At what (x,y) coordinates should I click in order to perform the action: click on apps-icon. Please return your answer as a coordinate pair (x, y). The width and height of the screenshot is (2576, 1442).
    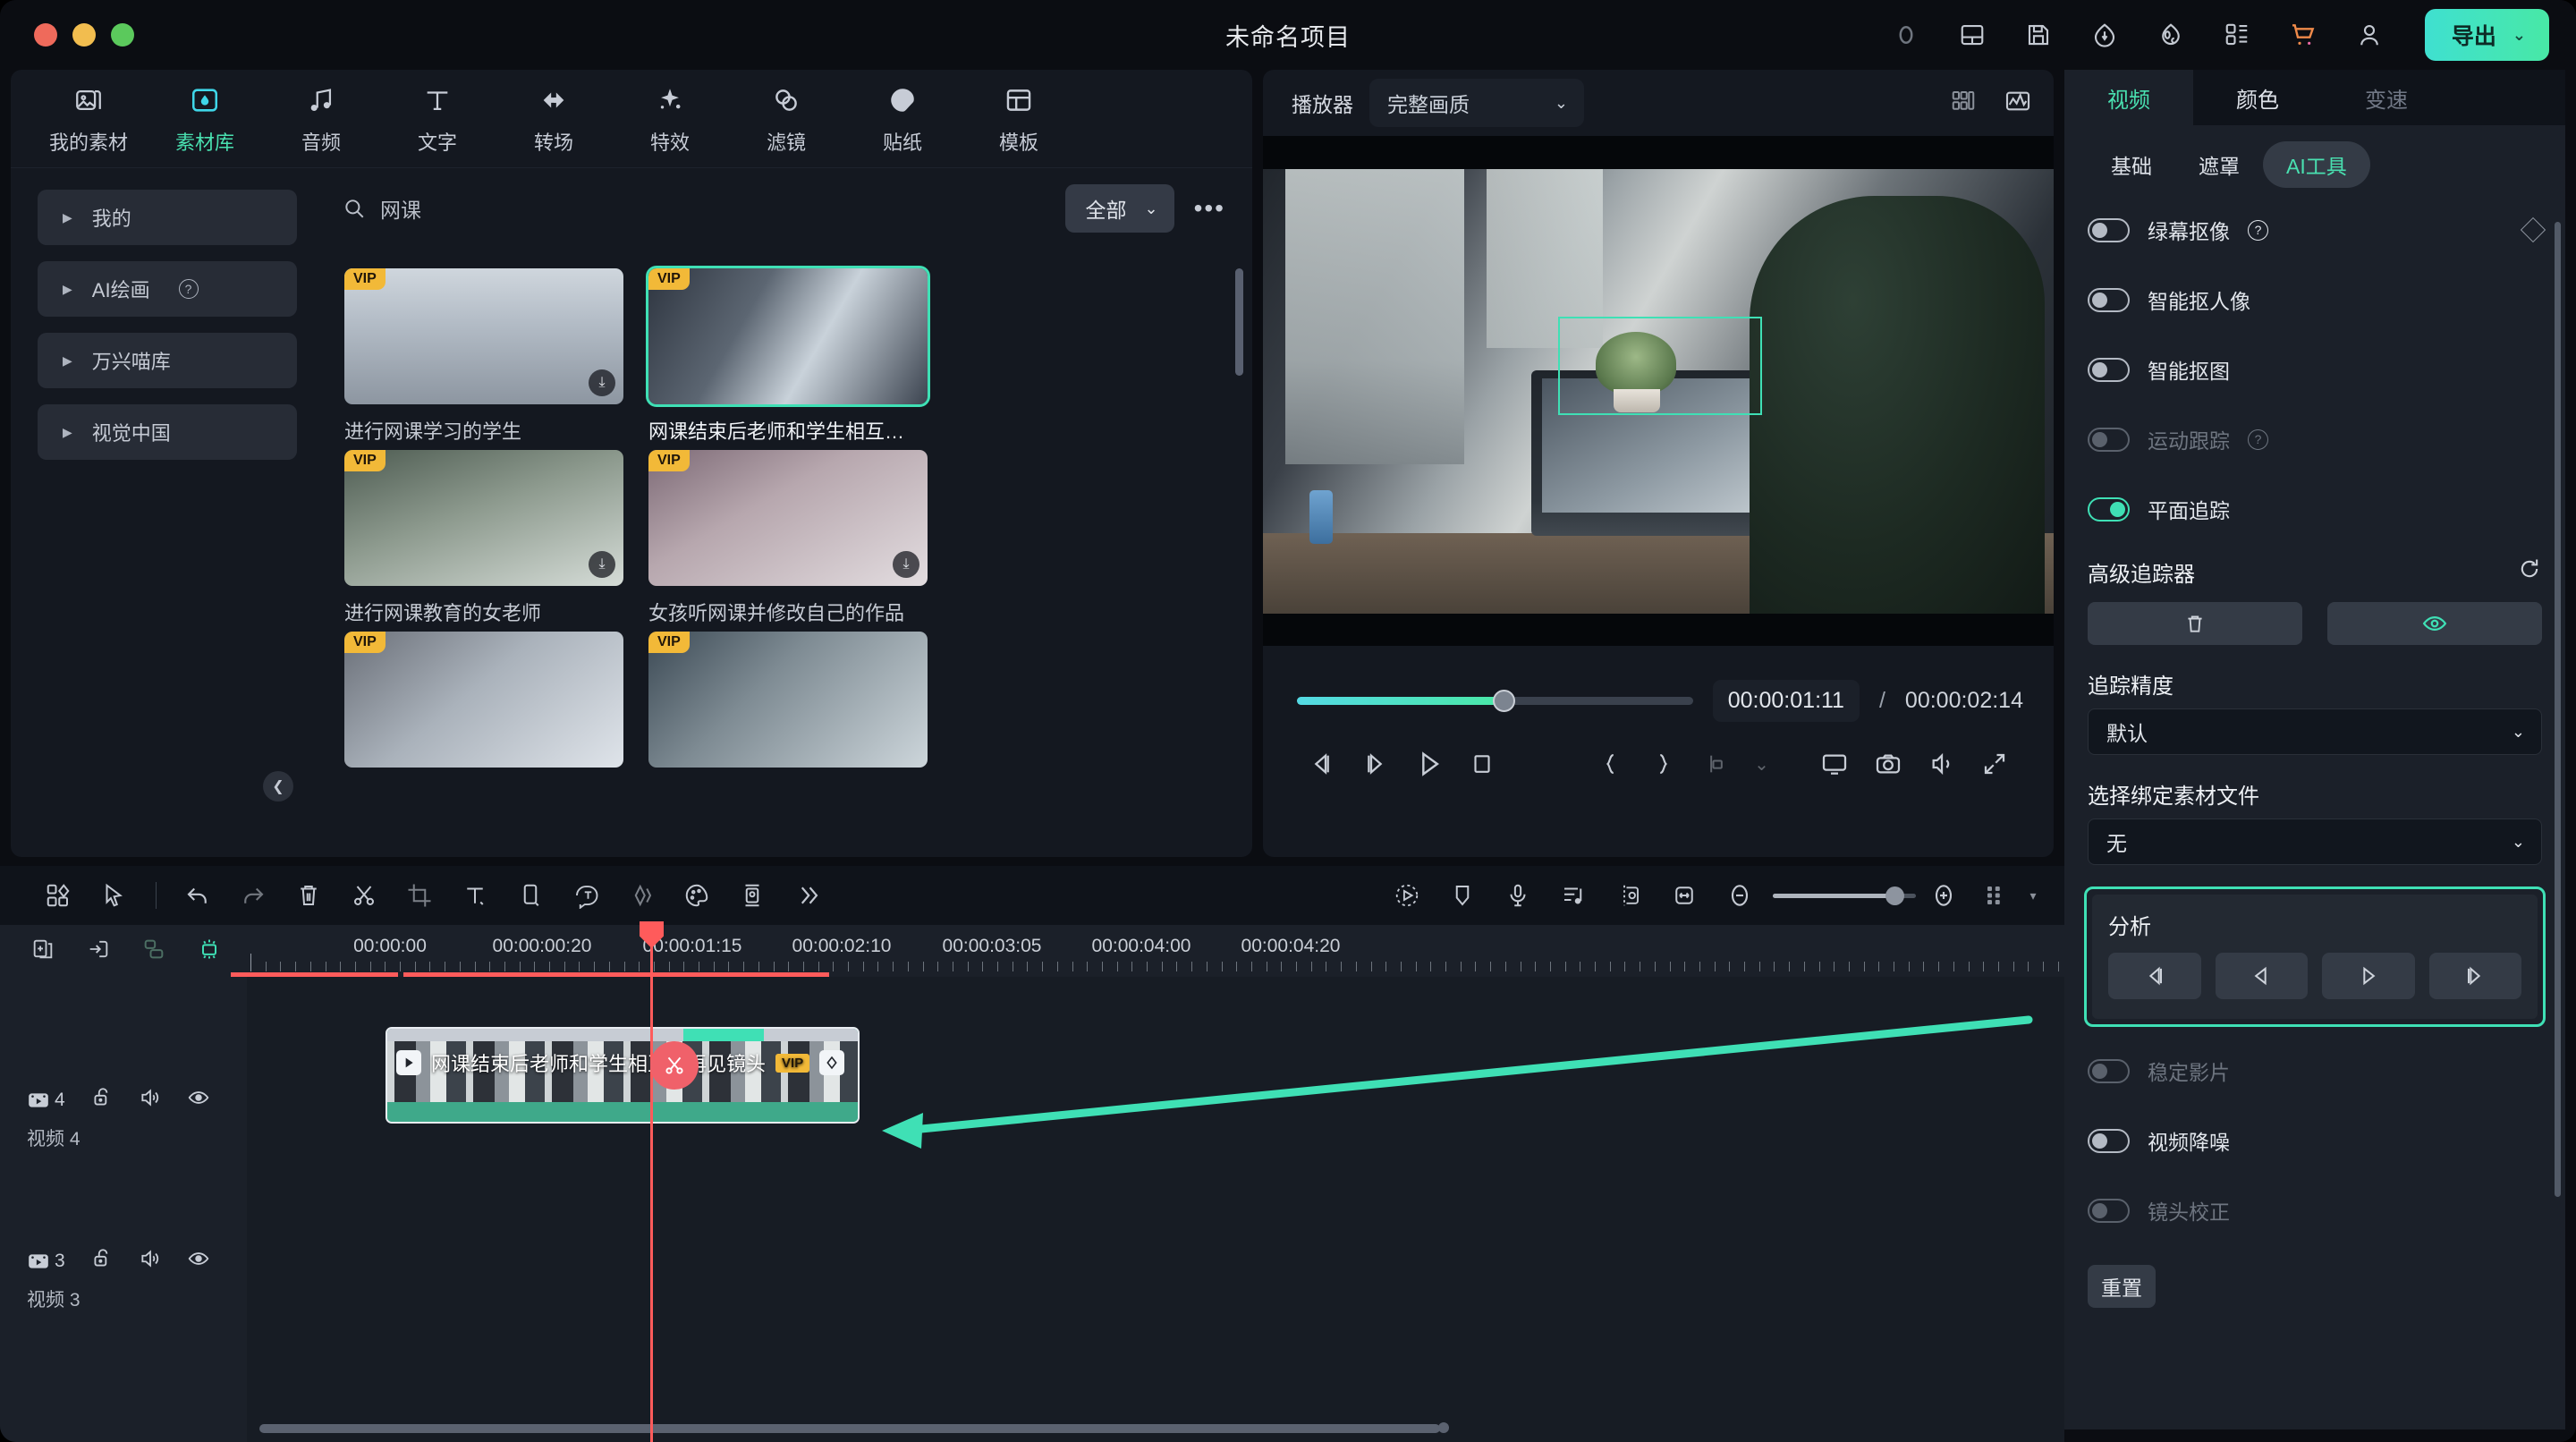
    Looking at the image, I should click on (2237, 35).